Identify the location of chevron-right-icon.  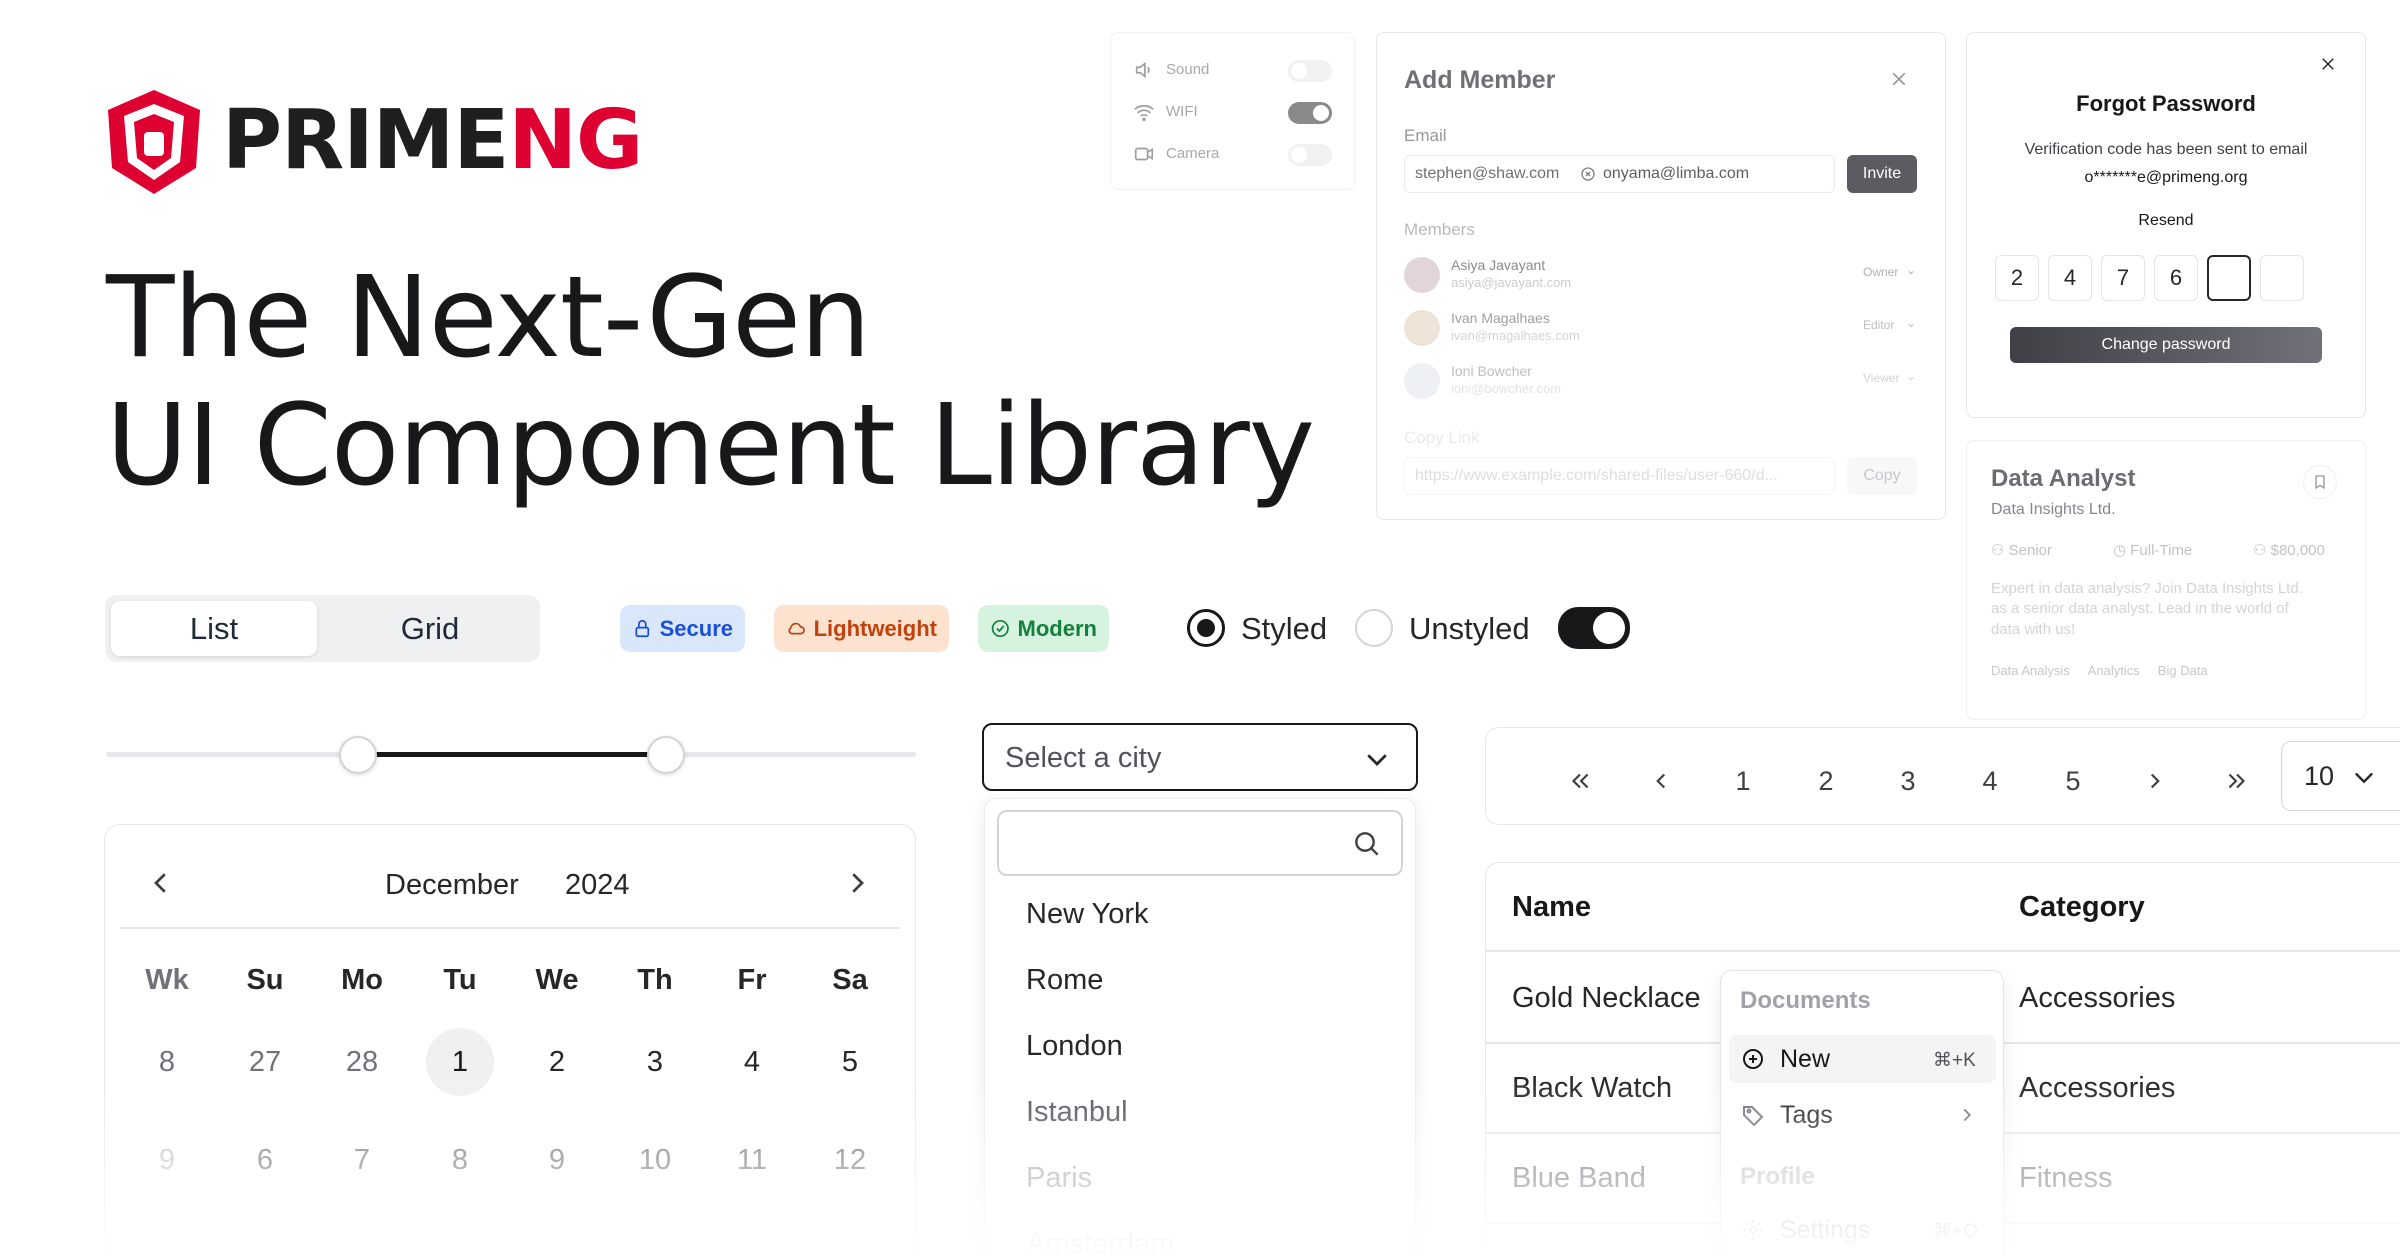
(1967, 1115).